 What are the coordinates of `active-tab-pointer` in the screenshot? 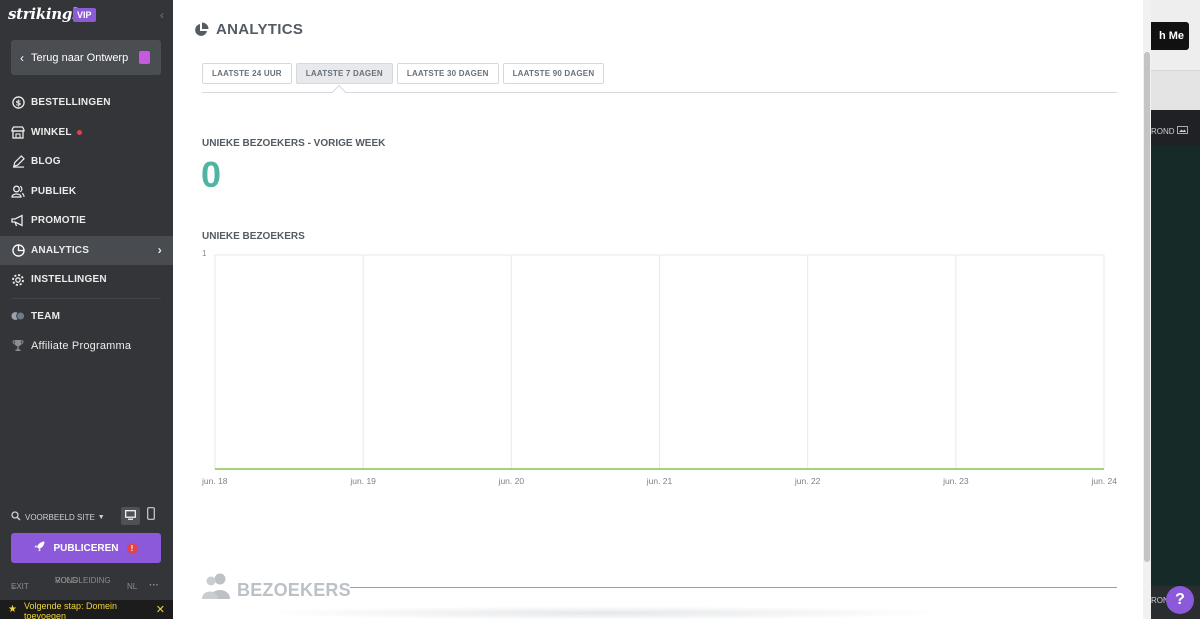 It's located at (339, 92).